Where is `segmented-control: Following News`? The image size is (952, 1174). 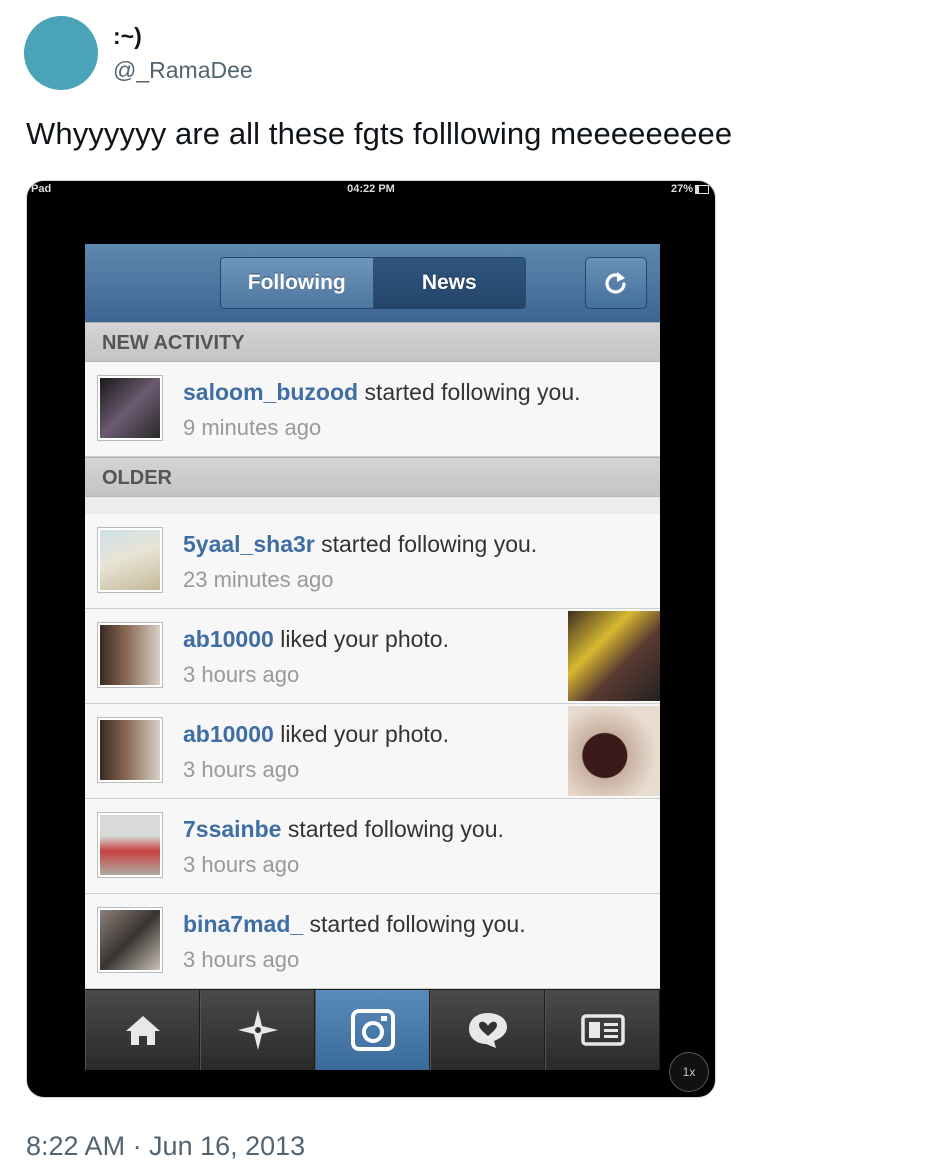 segmented-control: Following News is located at coordinates (373, 283).